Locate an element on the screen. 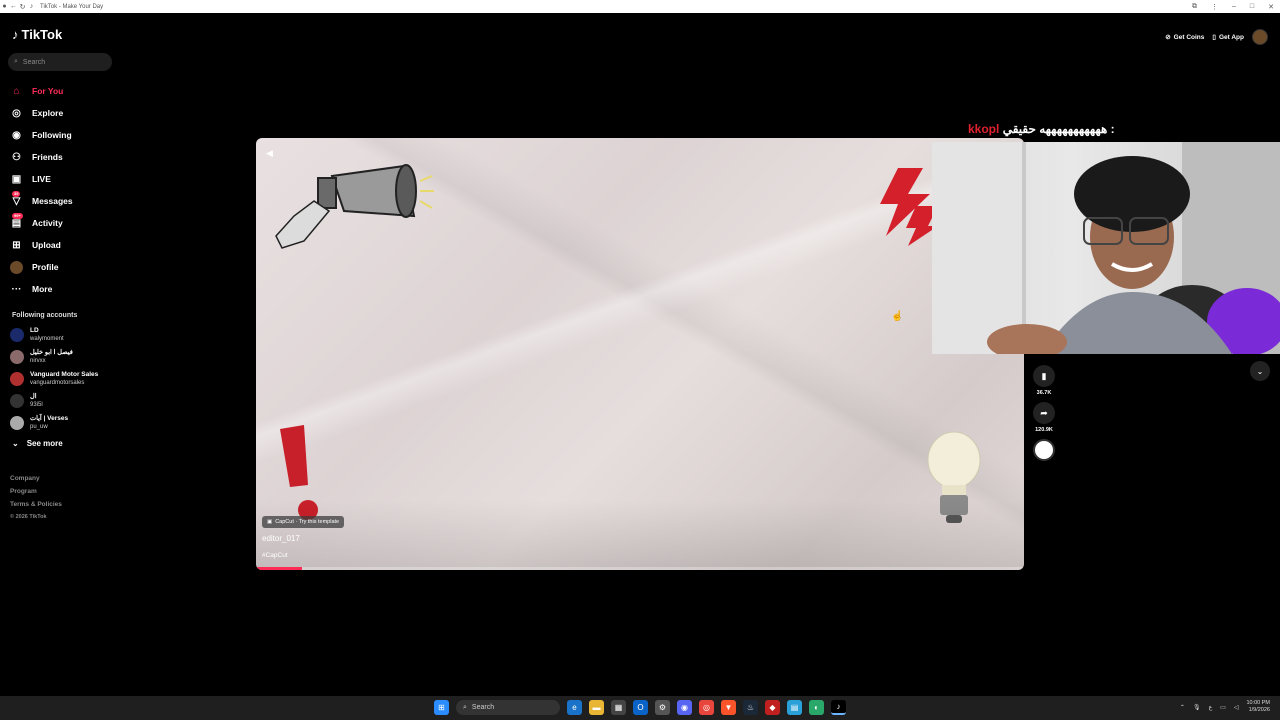 Image resolution: width=1280 pixels, height=720 pixels. sidebar-item-label: Explore is located at coordinates (48, 113).